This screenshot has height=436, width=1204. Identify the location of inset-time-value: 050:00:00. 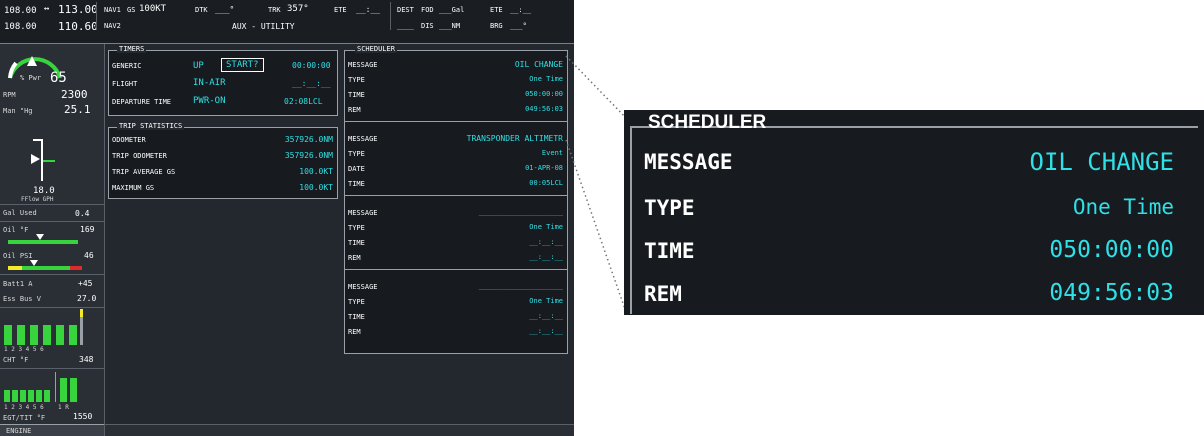
(1111, 250).